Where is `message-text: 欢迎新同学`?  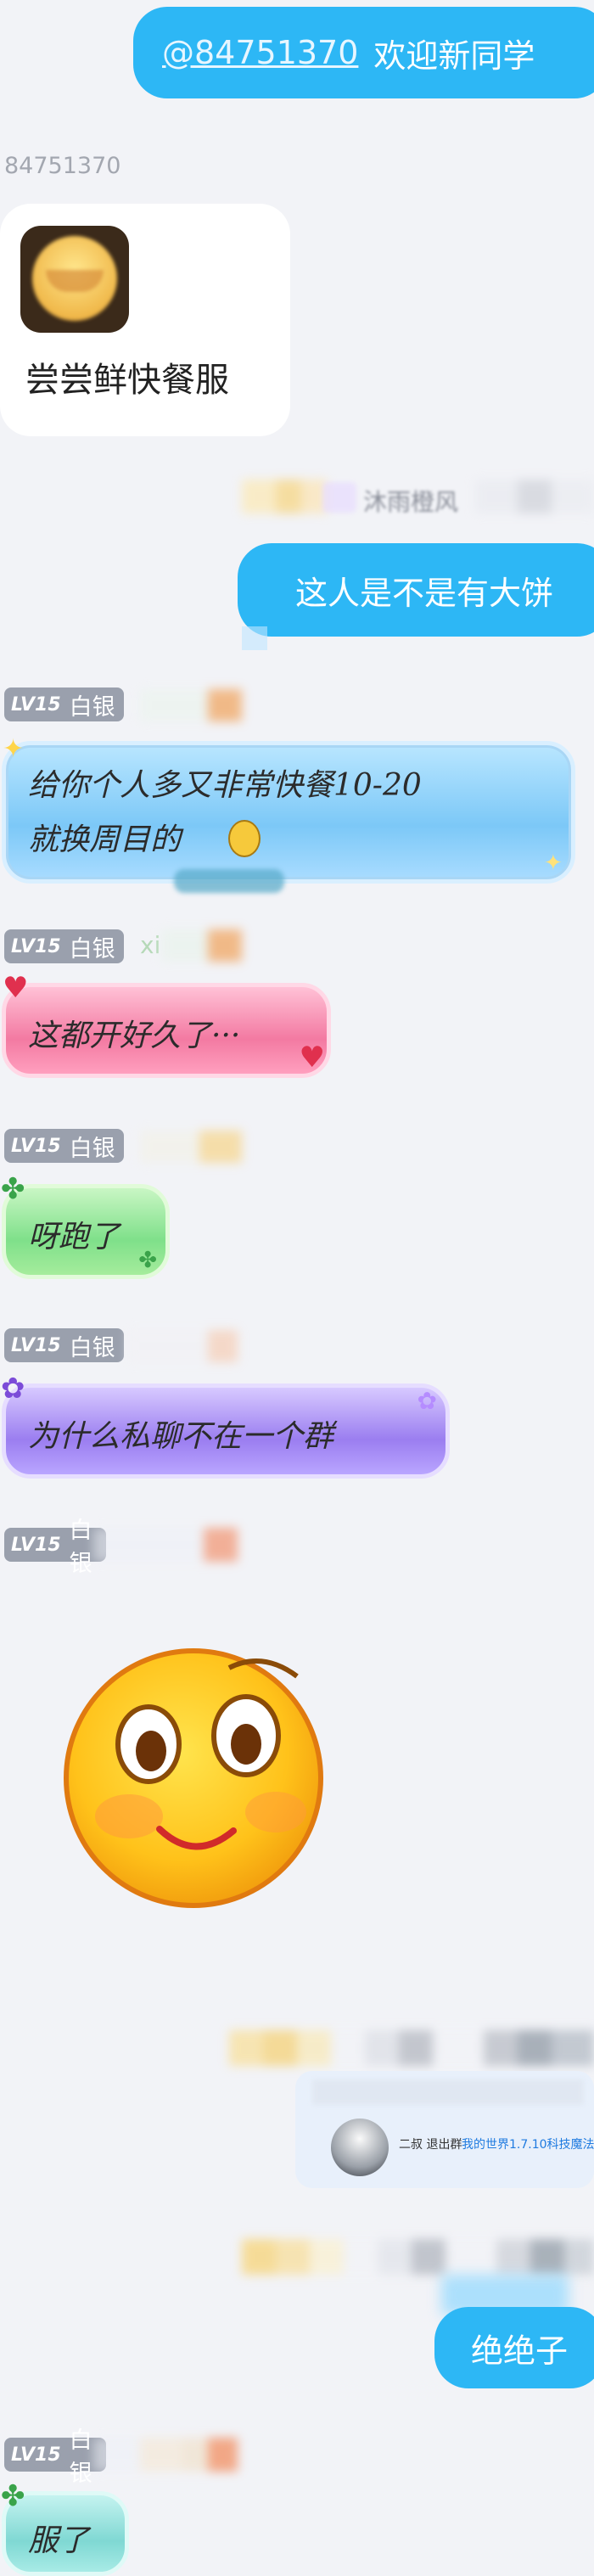
message-text: 欢迎新同学 is located at coordinates (454, 55).